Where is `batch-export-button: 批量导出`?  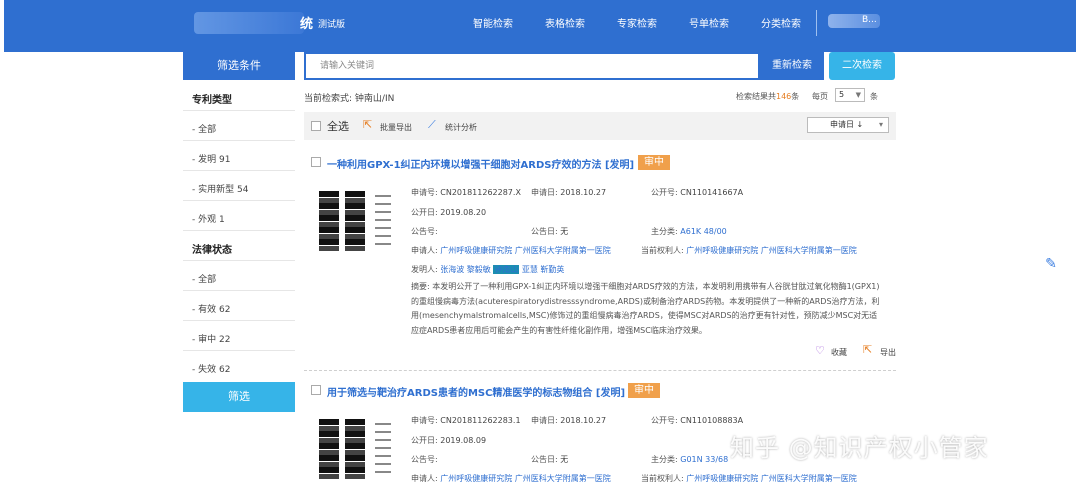 batch-export-button: 批量导出 is located at coordinates (396, 127).